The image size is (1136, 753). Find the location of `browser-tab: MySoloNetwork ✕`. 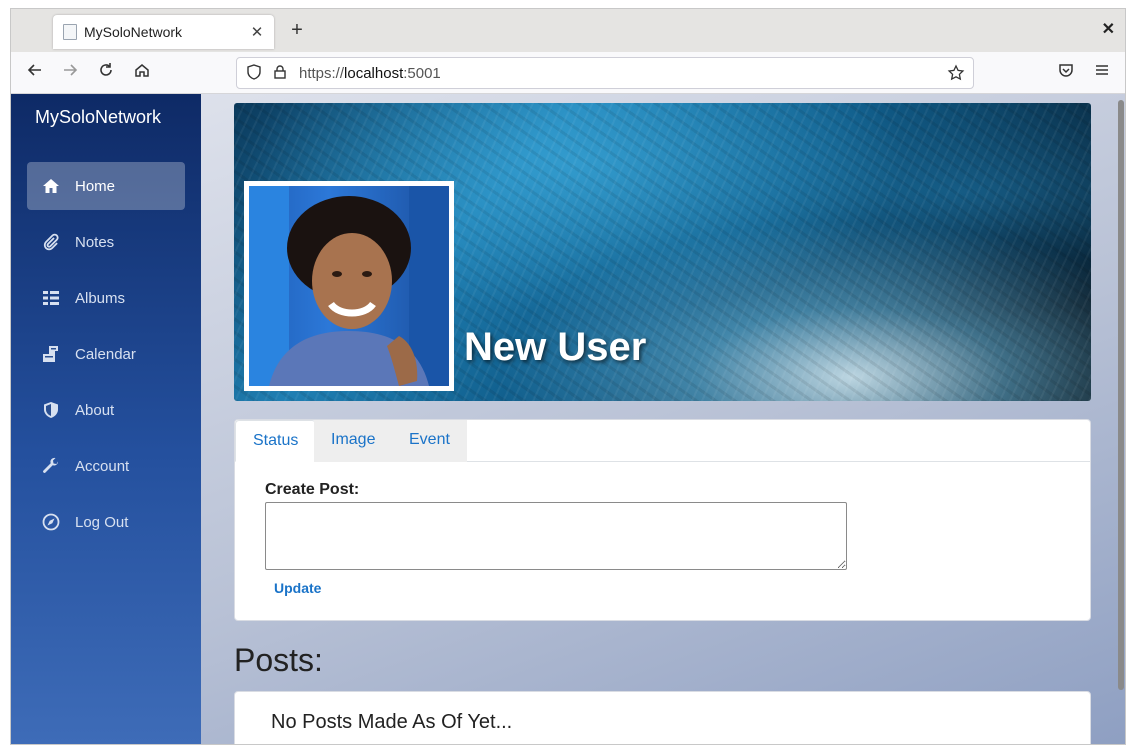

browser-tab: MySoloNetwork ✕ is located at coordinates (163, 32).